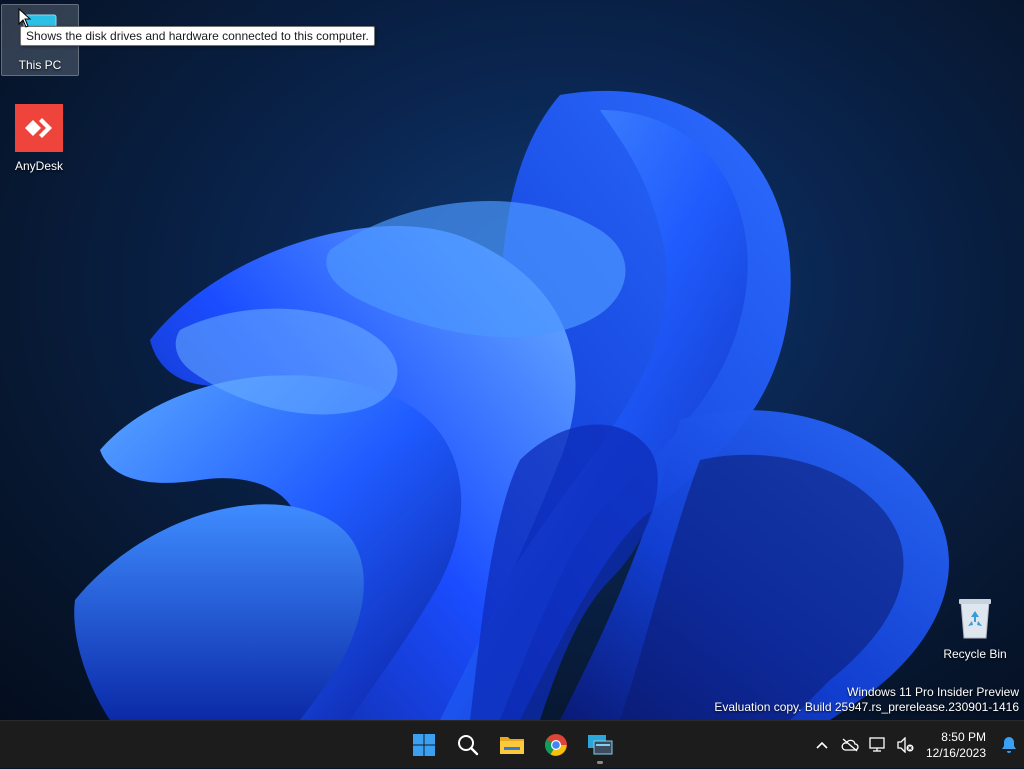 Image resolution: width=1024 pixels, height=769 pixels. I want to click on chevron-up-icon, so click(822, 745).